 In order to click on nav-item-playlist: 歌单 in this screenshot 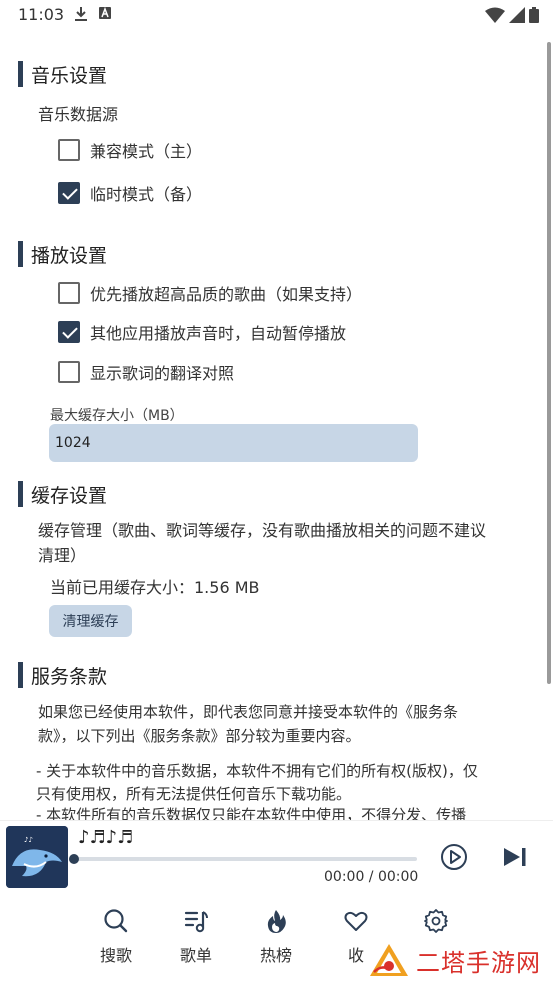, I will do `click(196, 937)`.